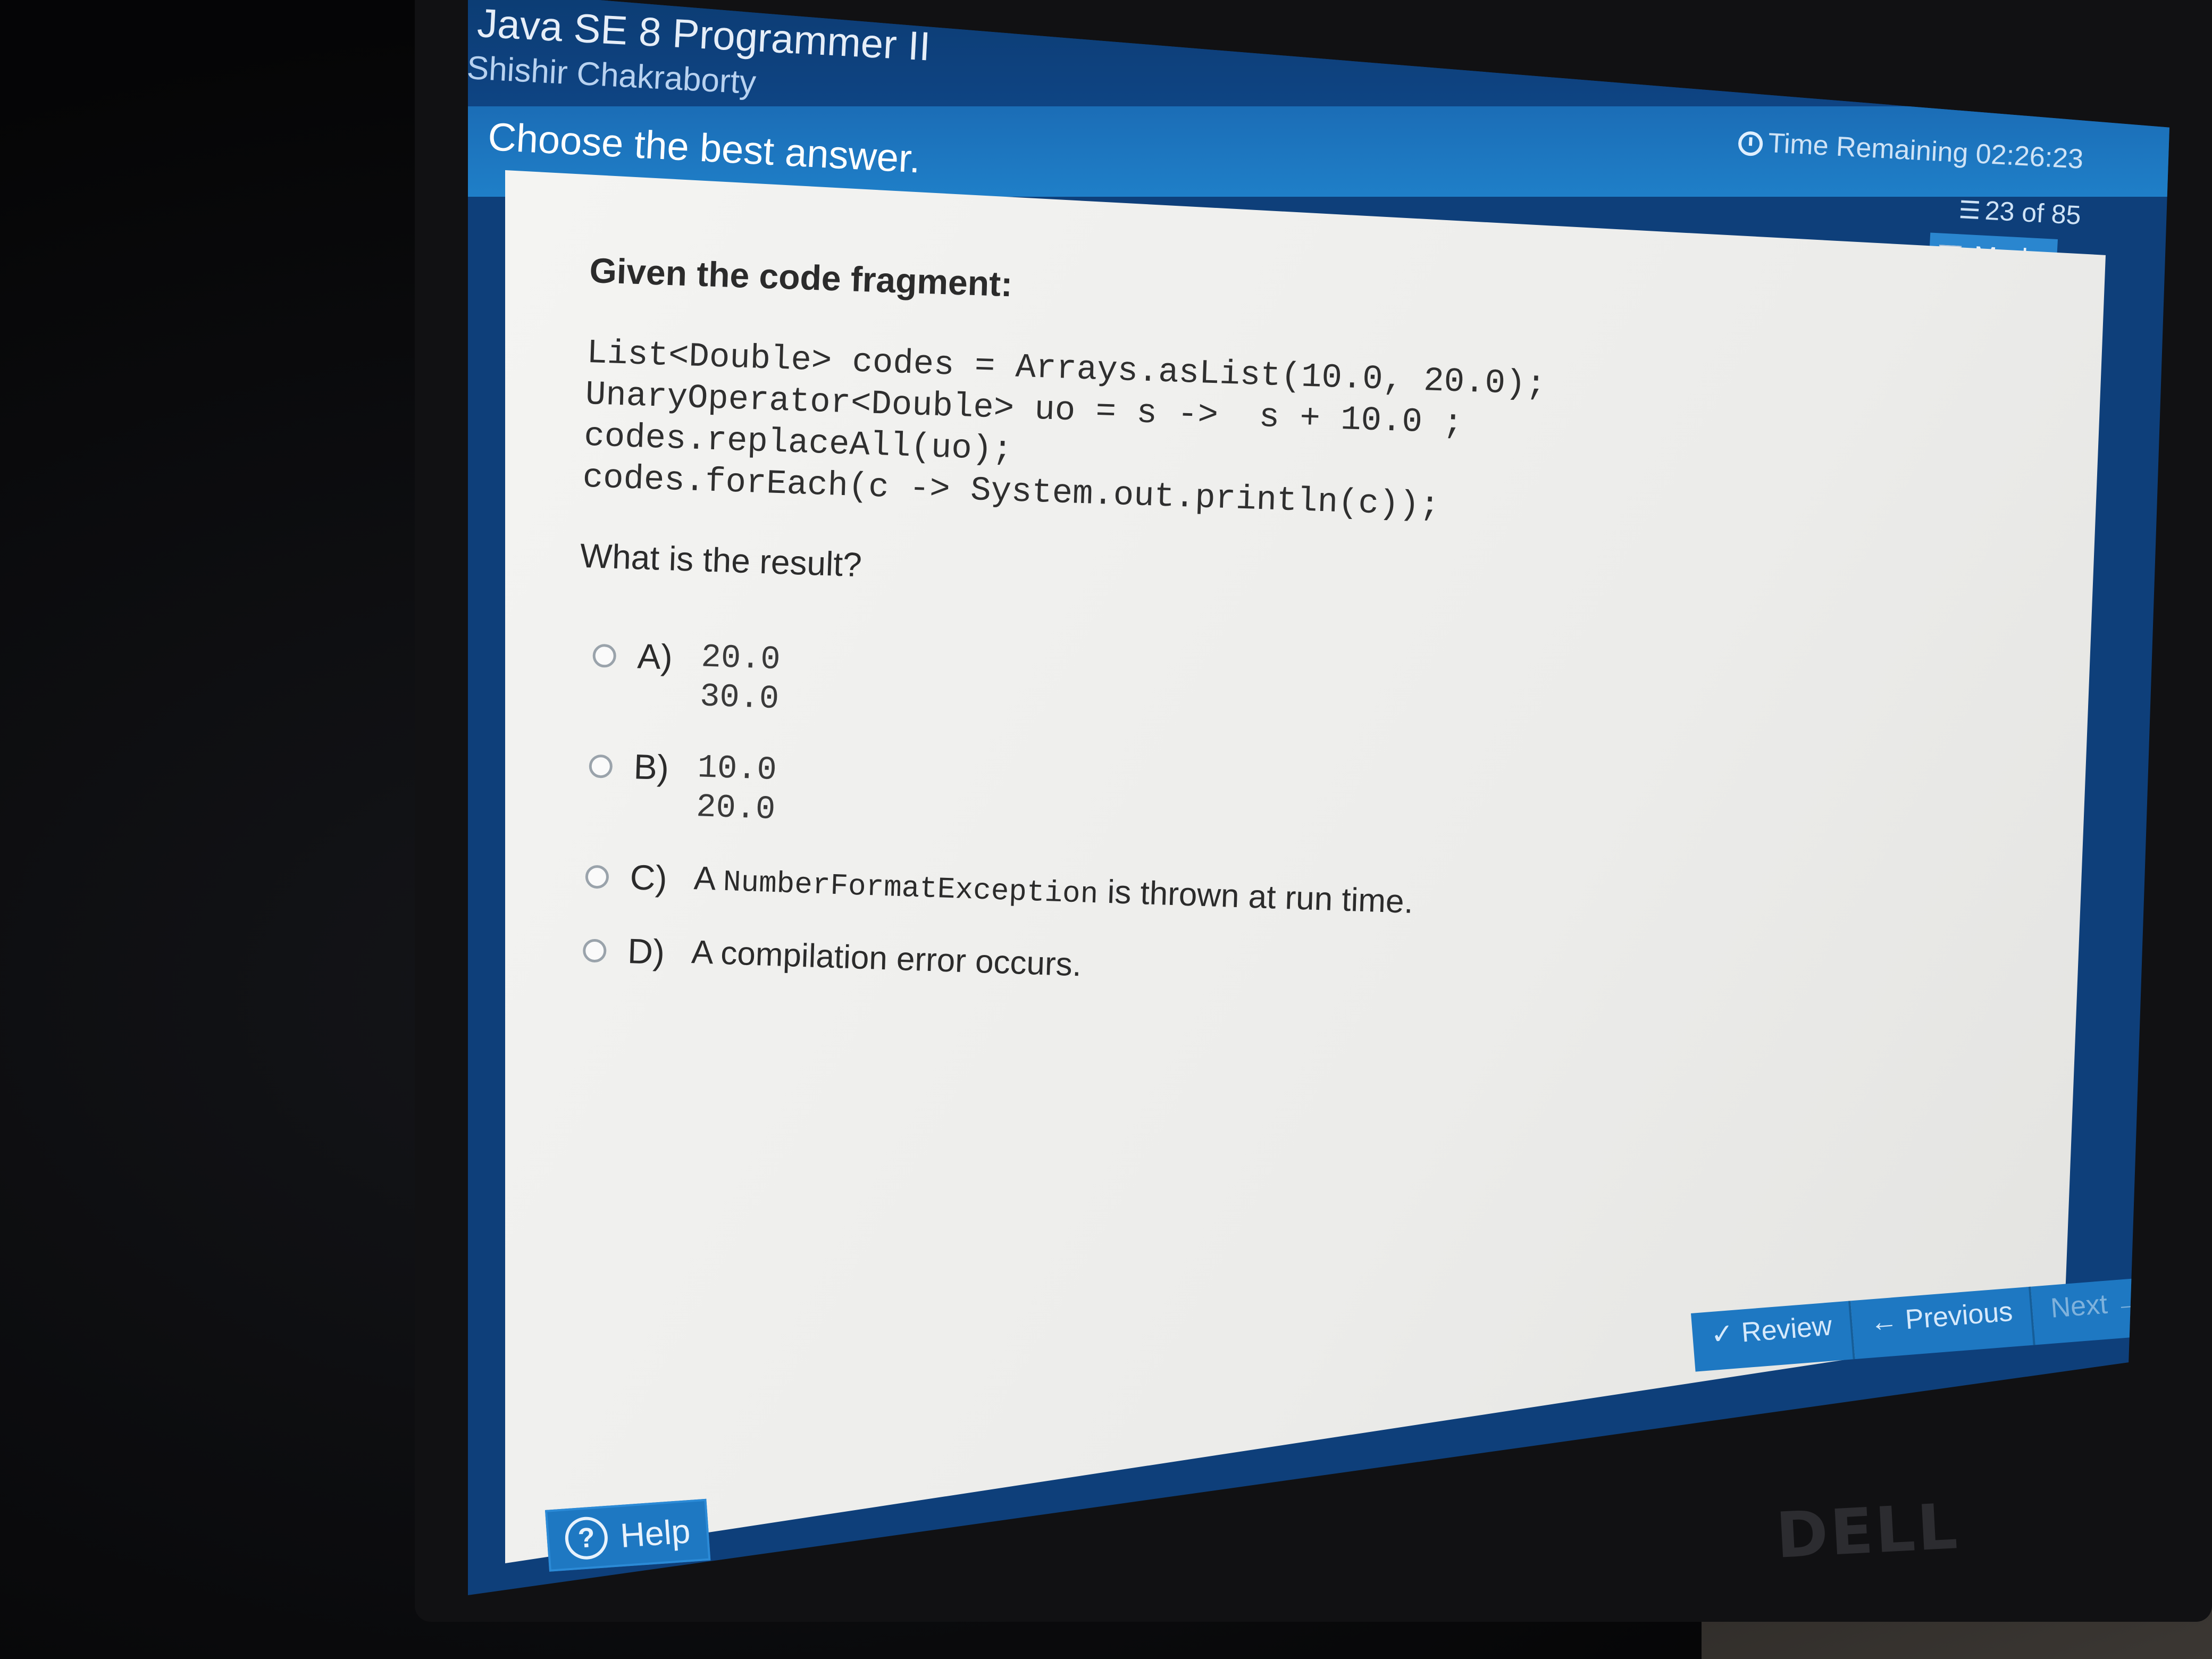  What do you see at coordinates (654, 656) in the screenshot?
I see `option-letter: A)` at bounding box center [654, 656].